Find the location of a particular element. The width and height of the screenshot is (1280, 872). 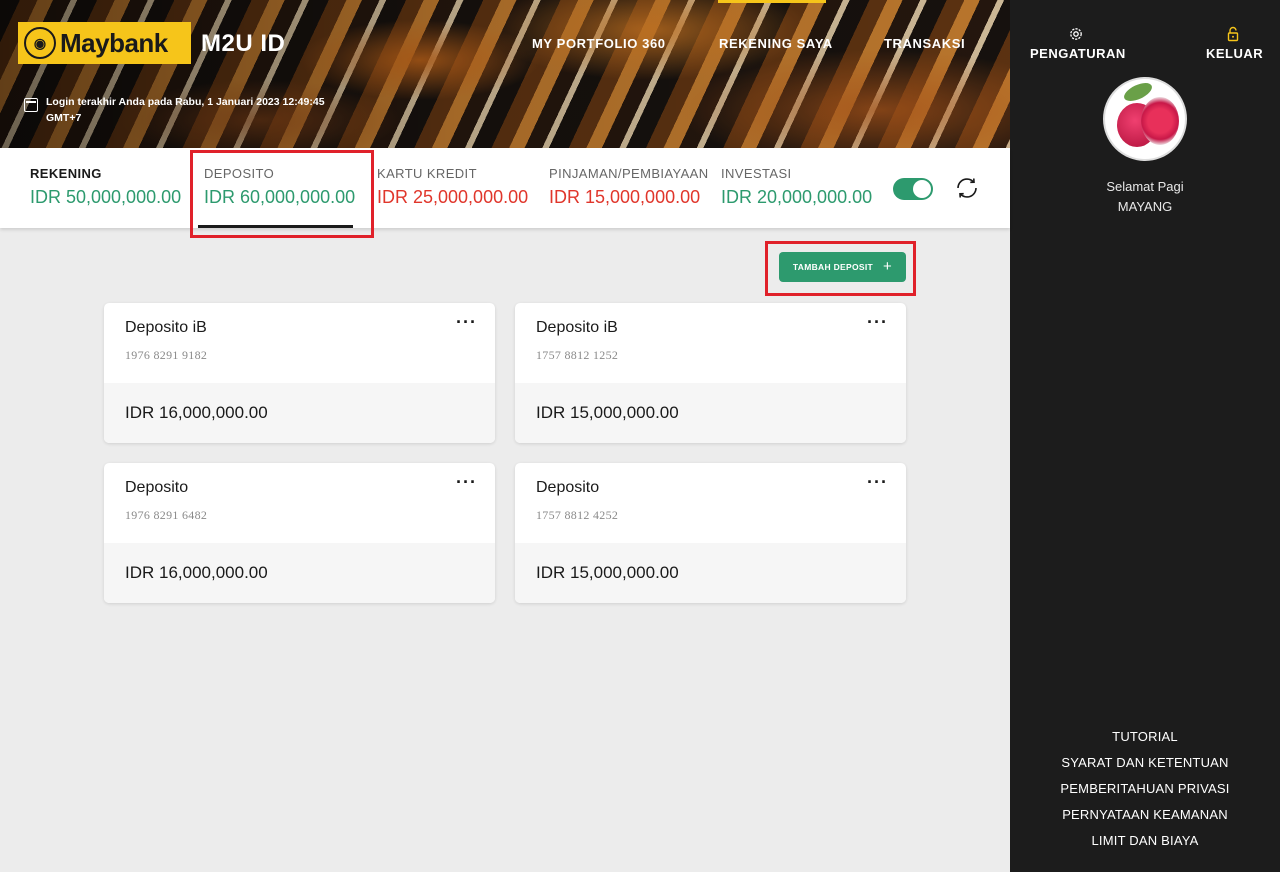

refresh-icon is located at coordinates (967, 188).